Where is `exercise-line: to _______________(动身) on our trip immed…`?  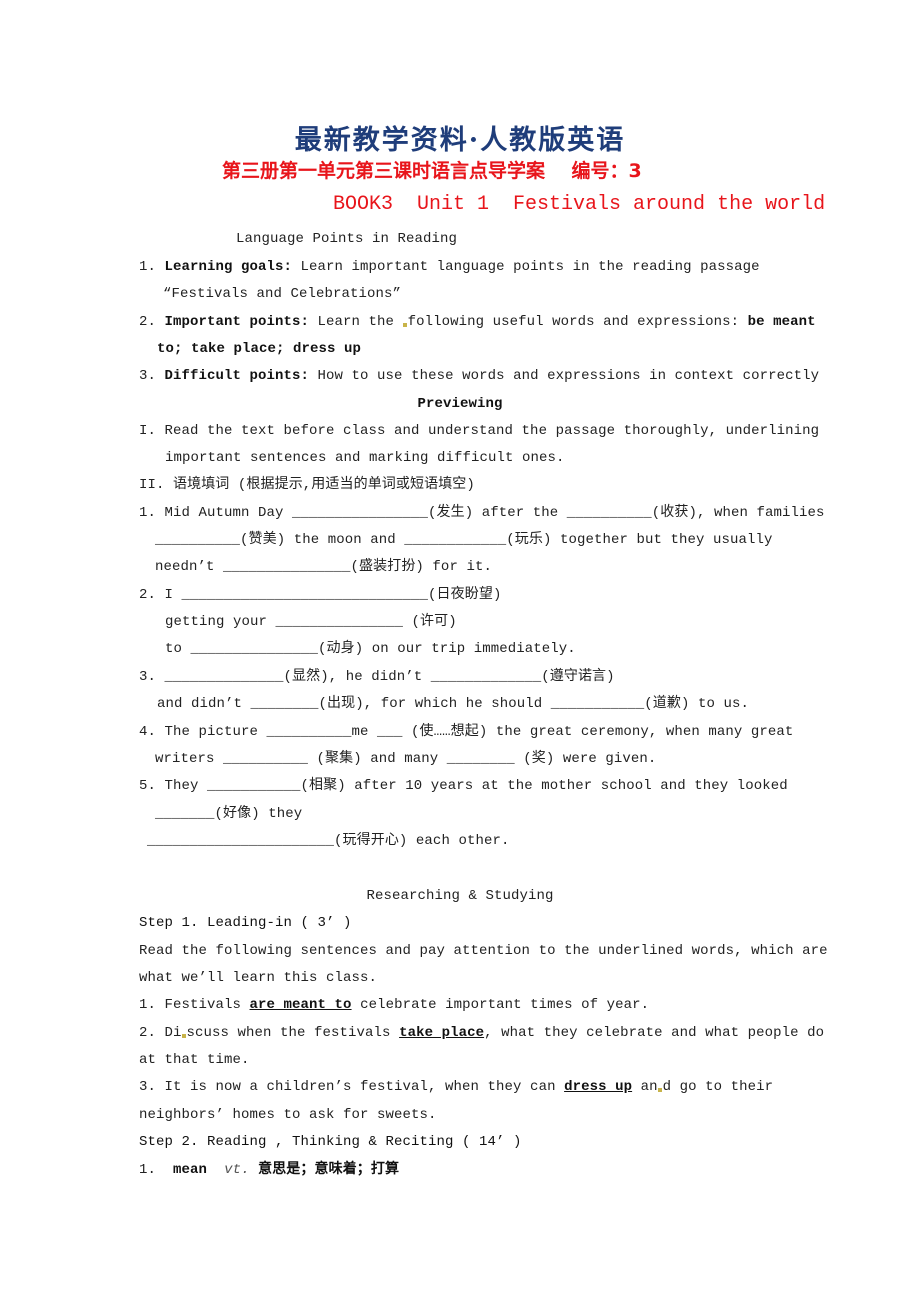
exercise-line: to _______________(动身) on our trip immed… is located at coordinates (370, 649).